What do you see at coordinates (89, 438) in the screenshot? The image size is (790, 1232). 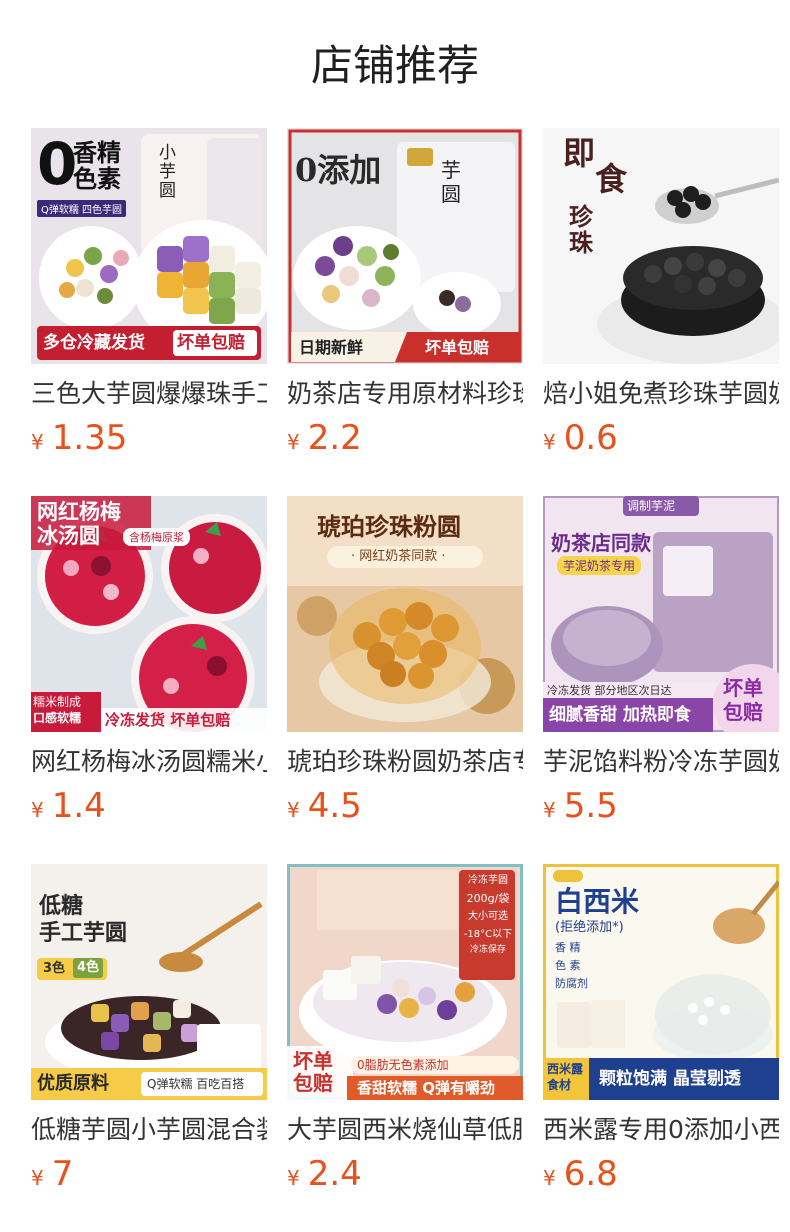 I see `price-value: 1.35` at bounding box center [89, 438].